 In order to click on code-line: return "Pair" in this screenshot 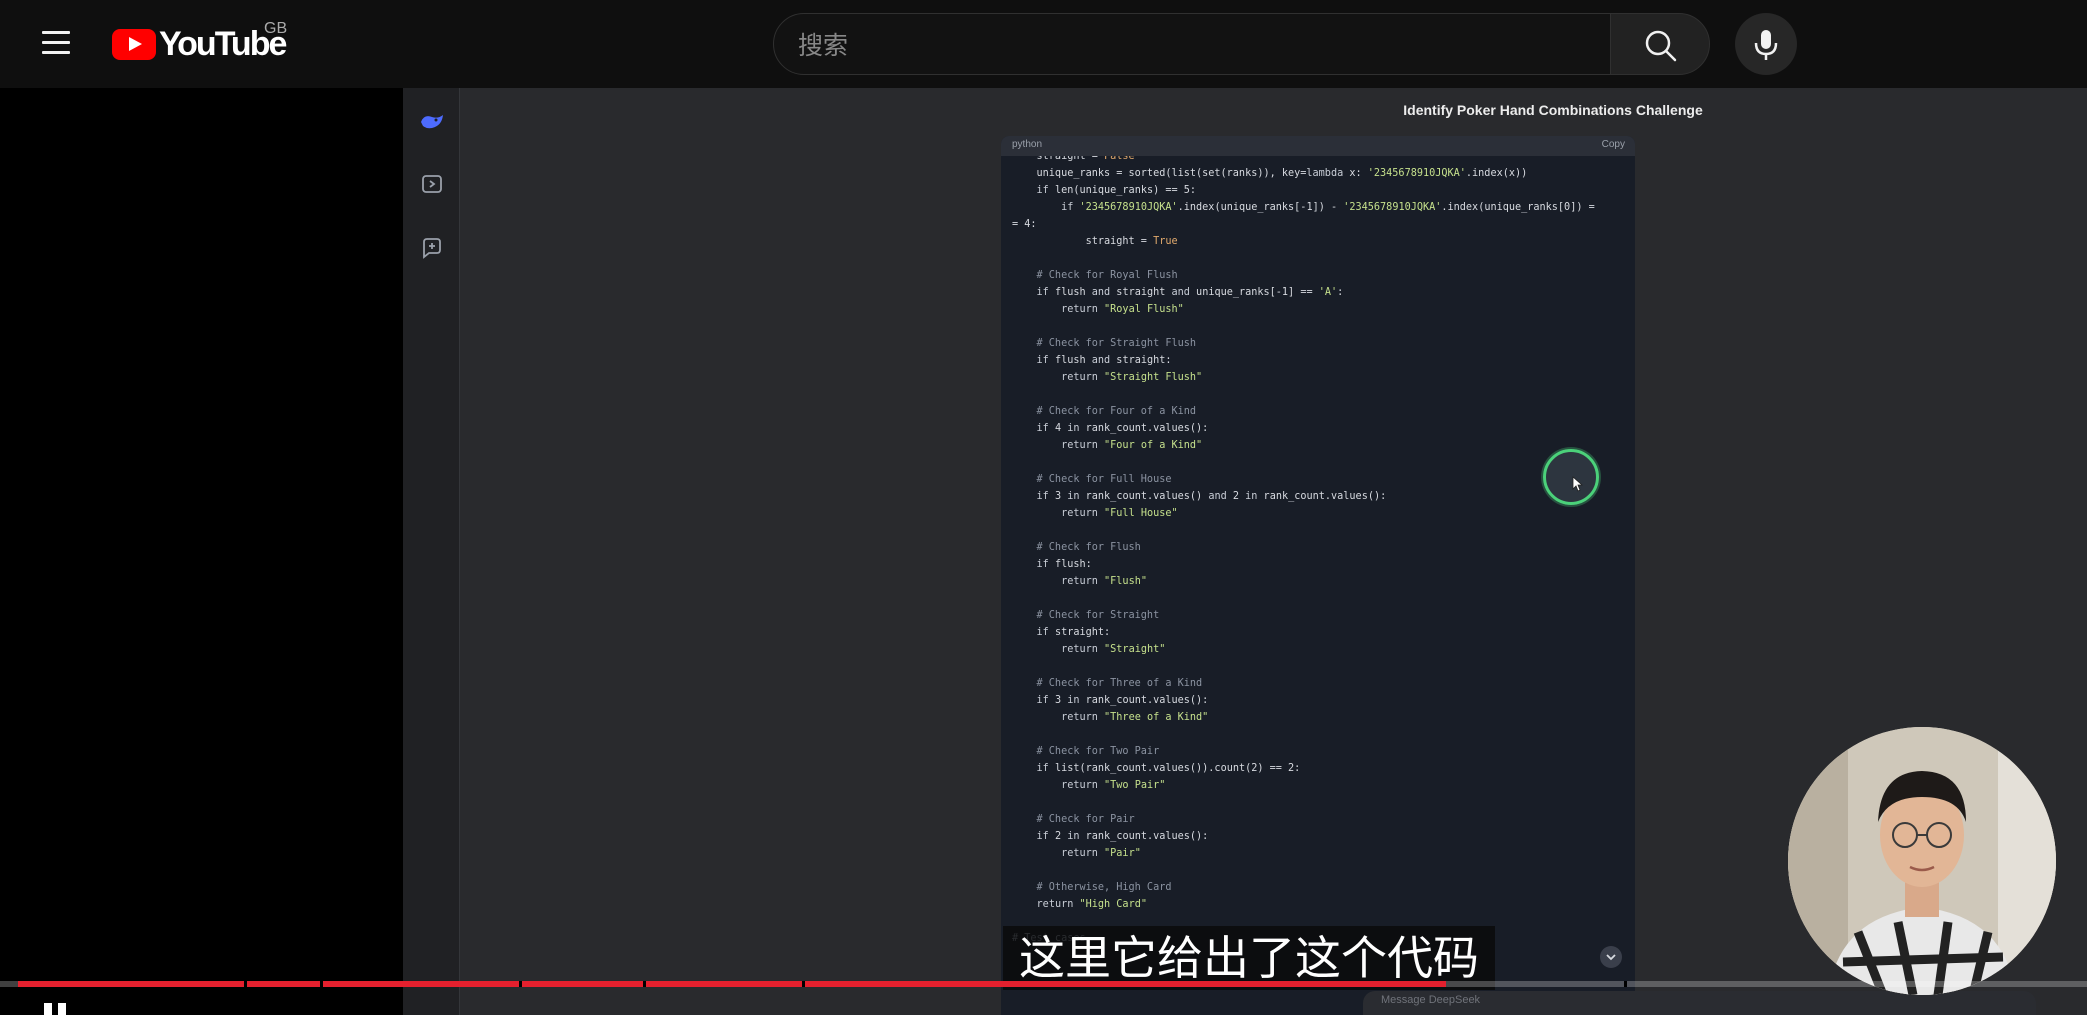, I will do `click(1101, 853)`.